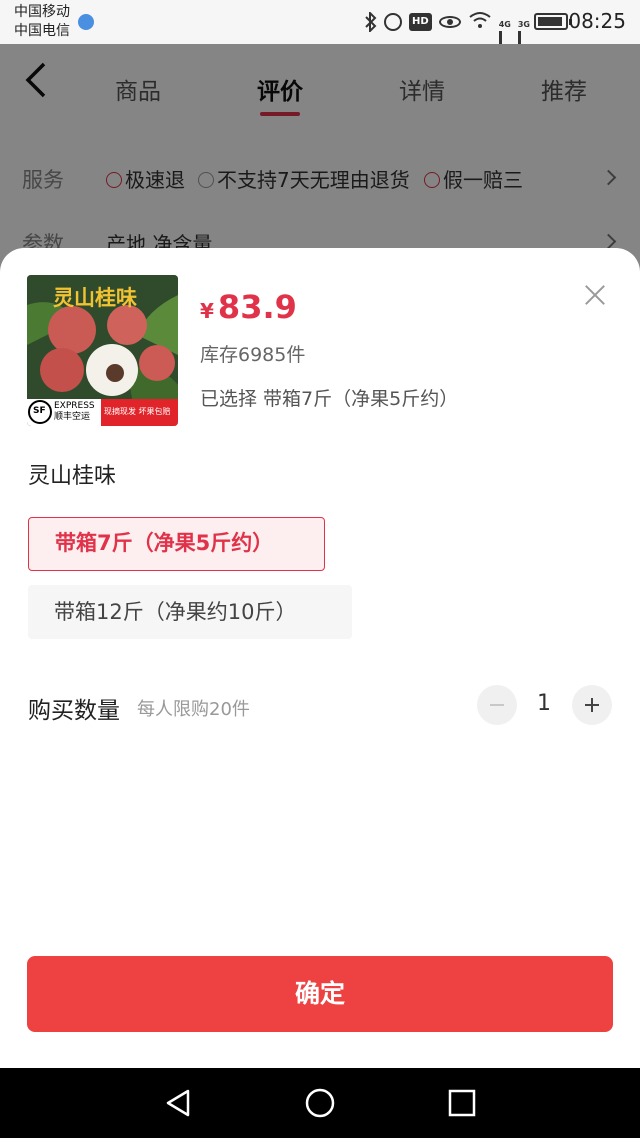  I want to click on stock-count: 库存6985件, so click(253, 355).